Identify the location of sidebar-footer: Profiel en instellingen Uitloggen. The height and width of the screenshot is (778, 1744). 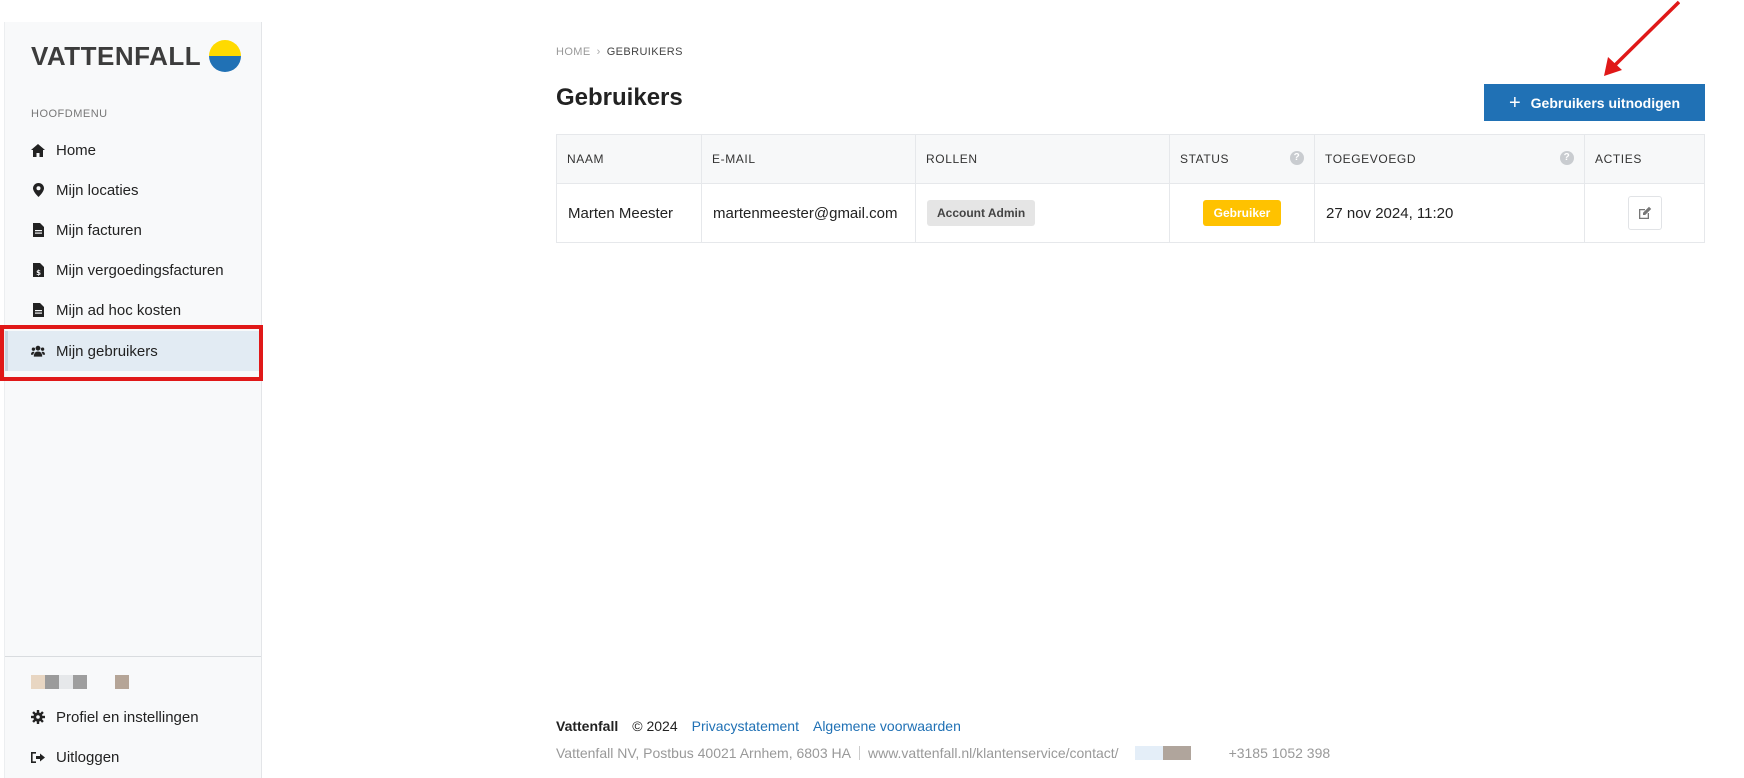
(133, 711).